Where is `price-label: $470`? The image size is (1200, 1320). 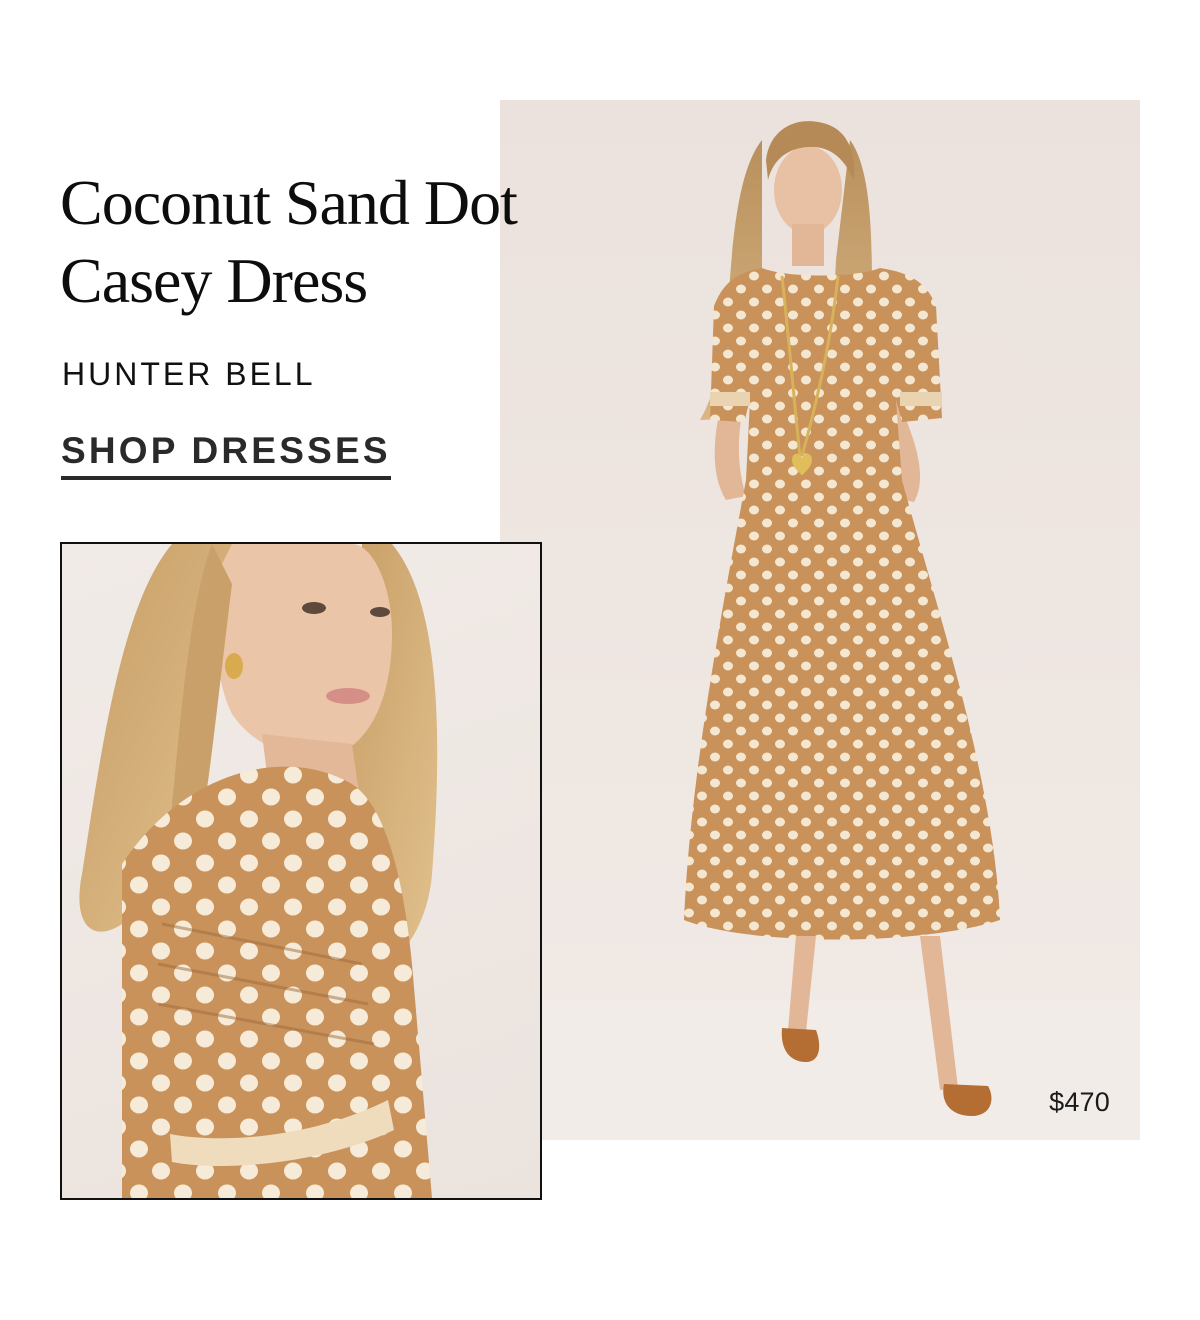
price-label: $470 is located at coordinates (1079, 1102).